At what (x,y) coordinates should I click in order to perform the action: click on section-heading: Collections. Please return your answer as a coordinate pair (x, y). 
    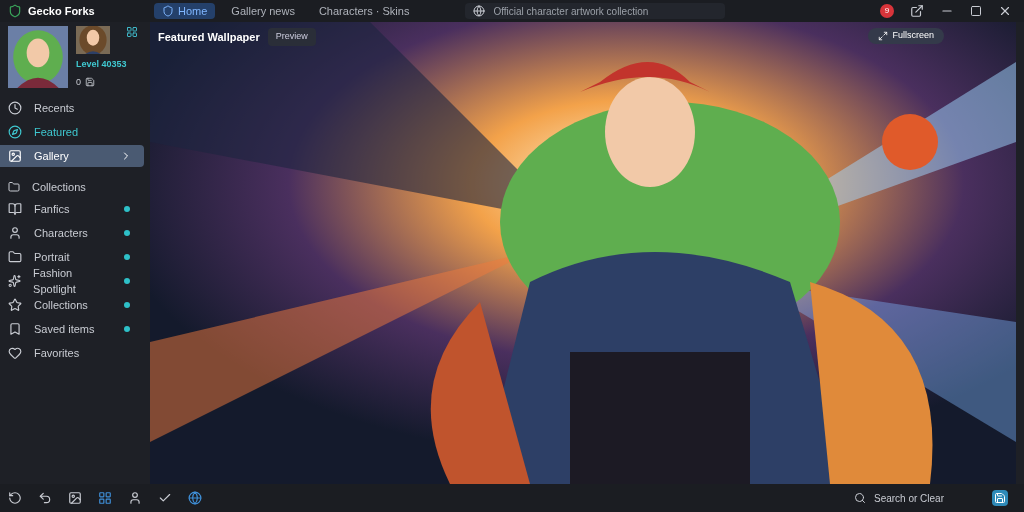
    Looking at the image, I should click on (59, 187).